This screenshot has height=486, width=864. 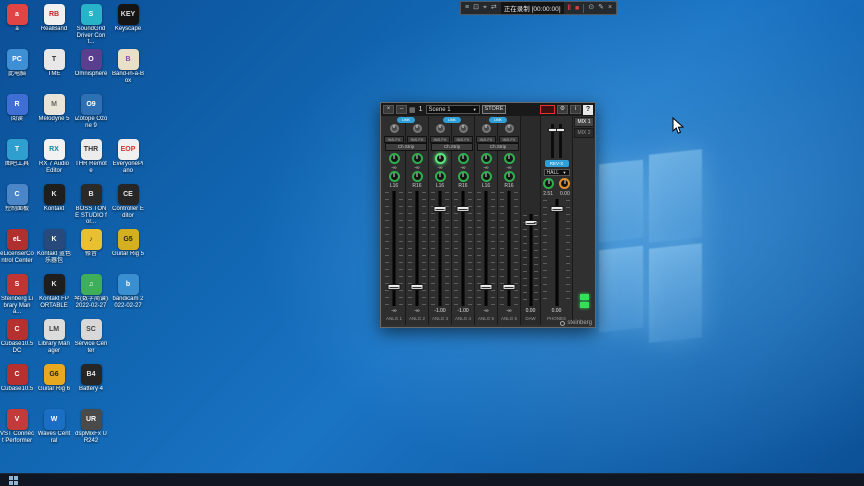 I want to click on daw-fader, so click(x=530, y=260).